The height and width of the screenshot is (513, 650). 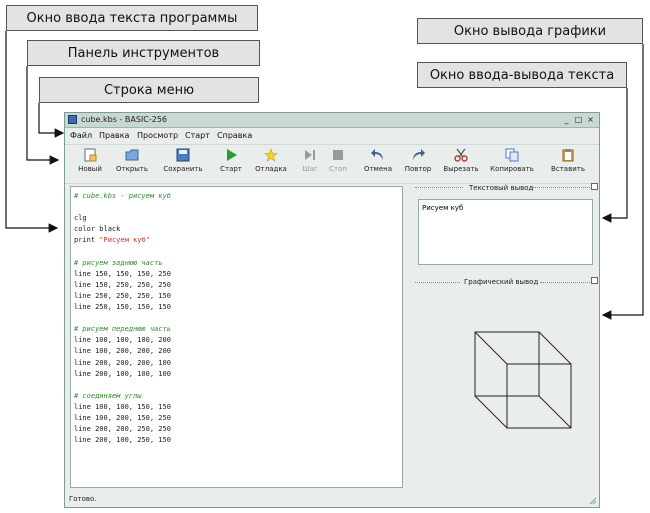 What do you see at coordinates (501, 188) in the screenshot?
I see `text-output-title: Текстовый вывод` at bounding box center [501, 188].